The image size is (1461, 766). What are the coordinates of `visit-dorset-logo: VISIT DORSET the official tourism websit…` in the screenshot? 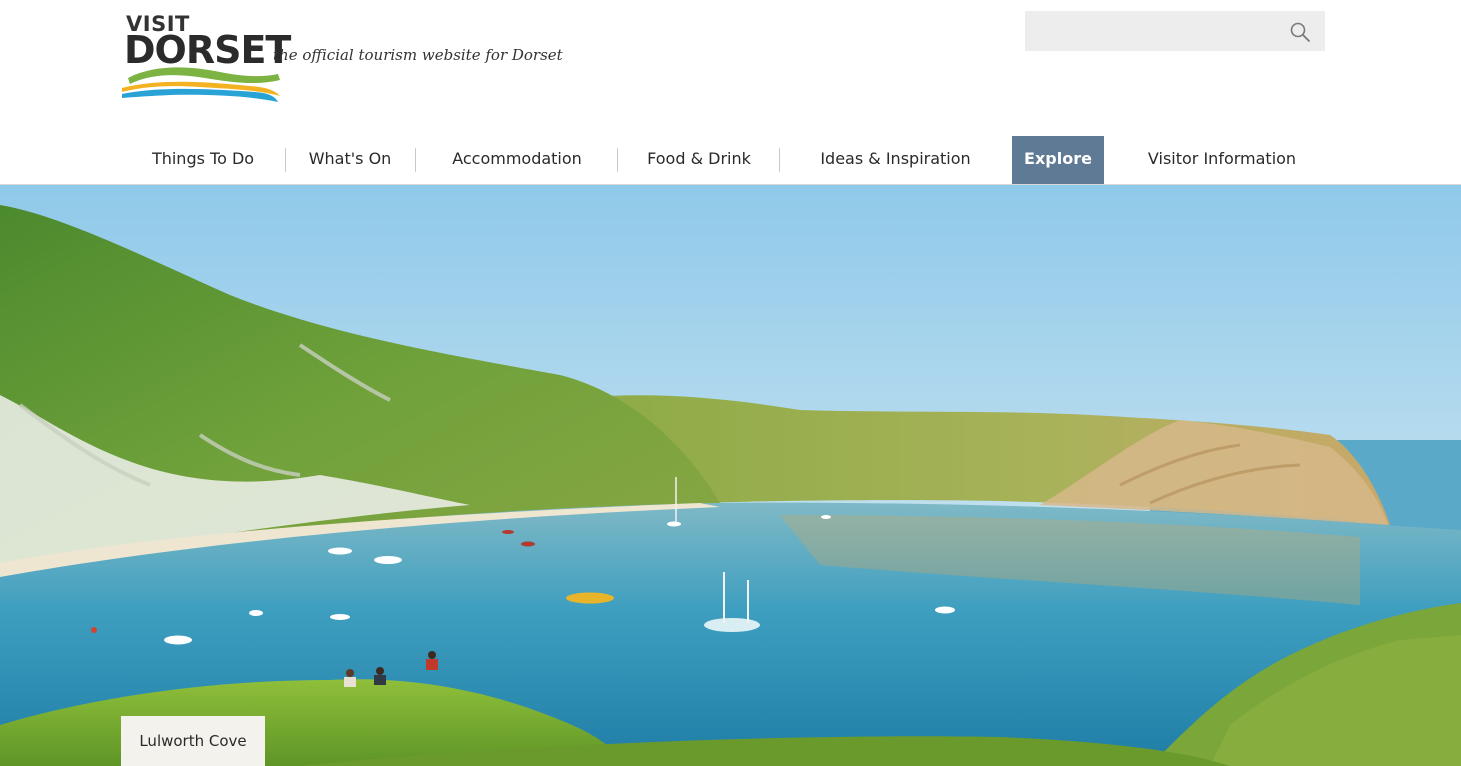 It's located at (341, 56).